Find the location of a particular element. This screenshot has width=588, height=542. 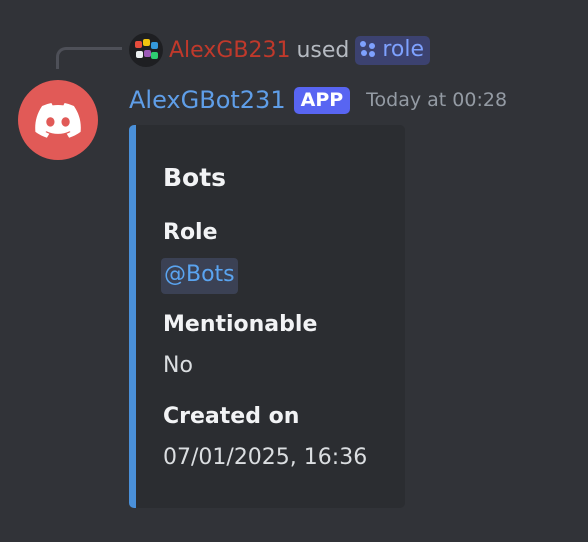

app-badge: APP is located at coordinates (322, 100).